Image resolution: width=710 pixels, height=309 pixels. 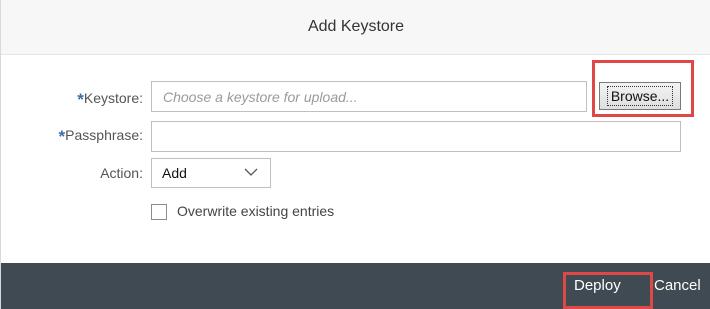 I want to click on overwrite-checkbox-label: Overwrite existing entries, so click(x=255, y=211).